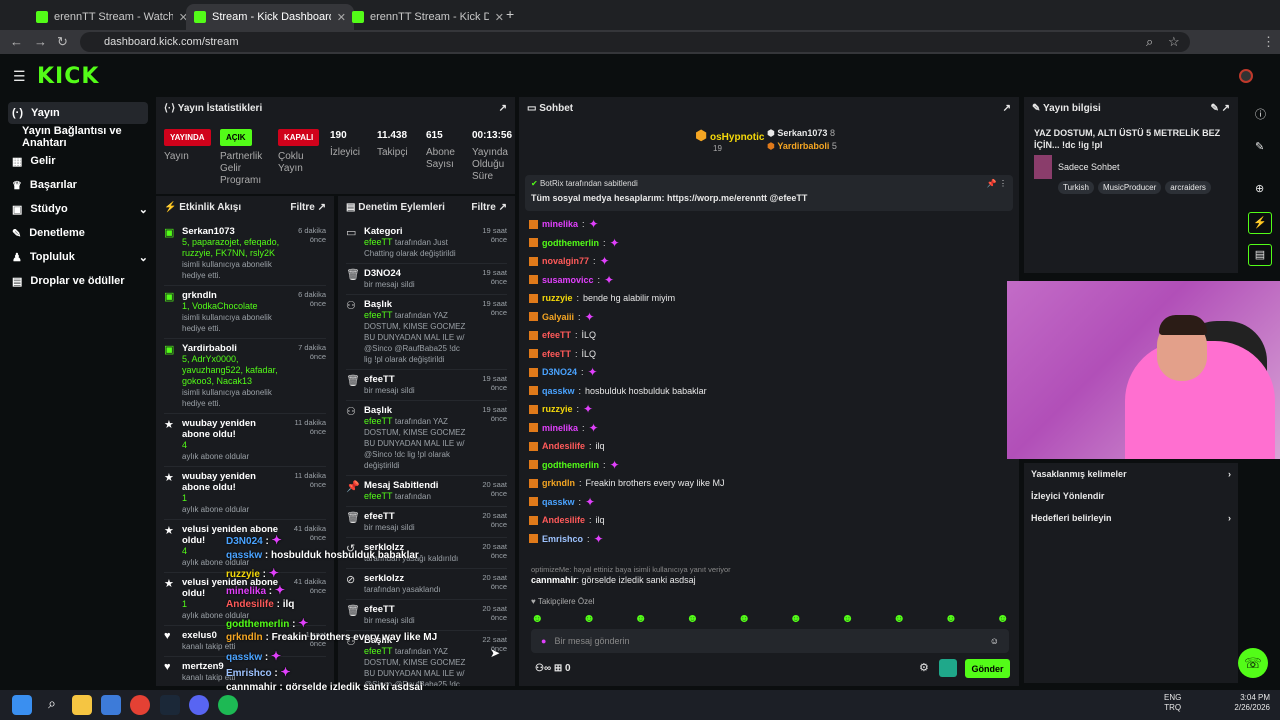  What do you see at coordinates (82, 705) in the screenshot?
I see `file-explorer-icon` at bounding box center [82, 705].